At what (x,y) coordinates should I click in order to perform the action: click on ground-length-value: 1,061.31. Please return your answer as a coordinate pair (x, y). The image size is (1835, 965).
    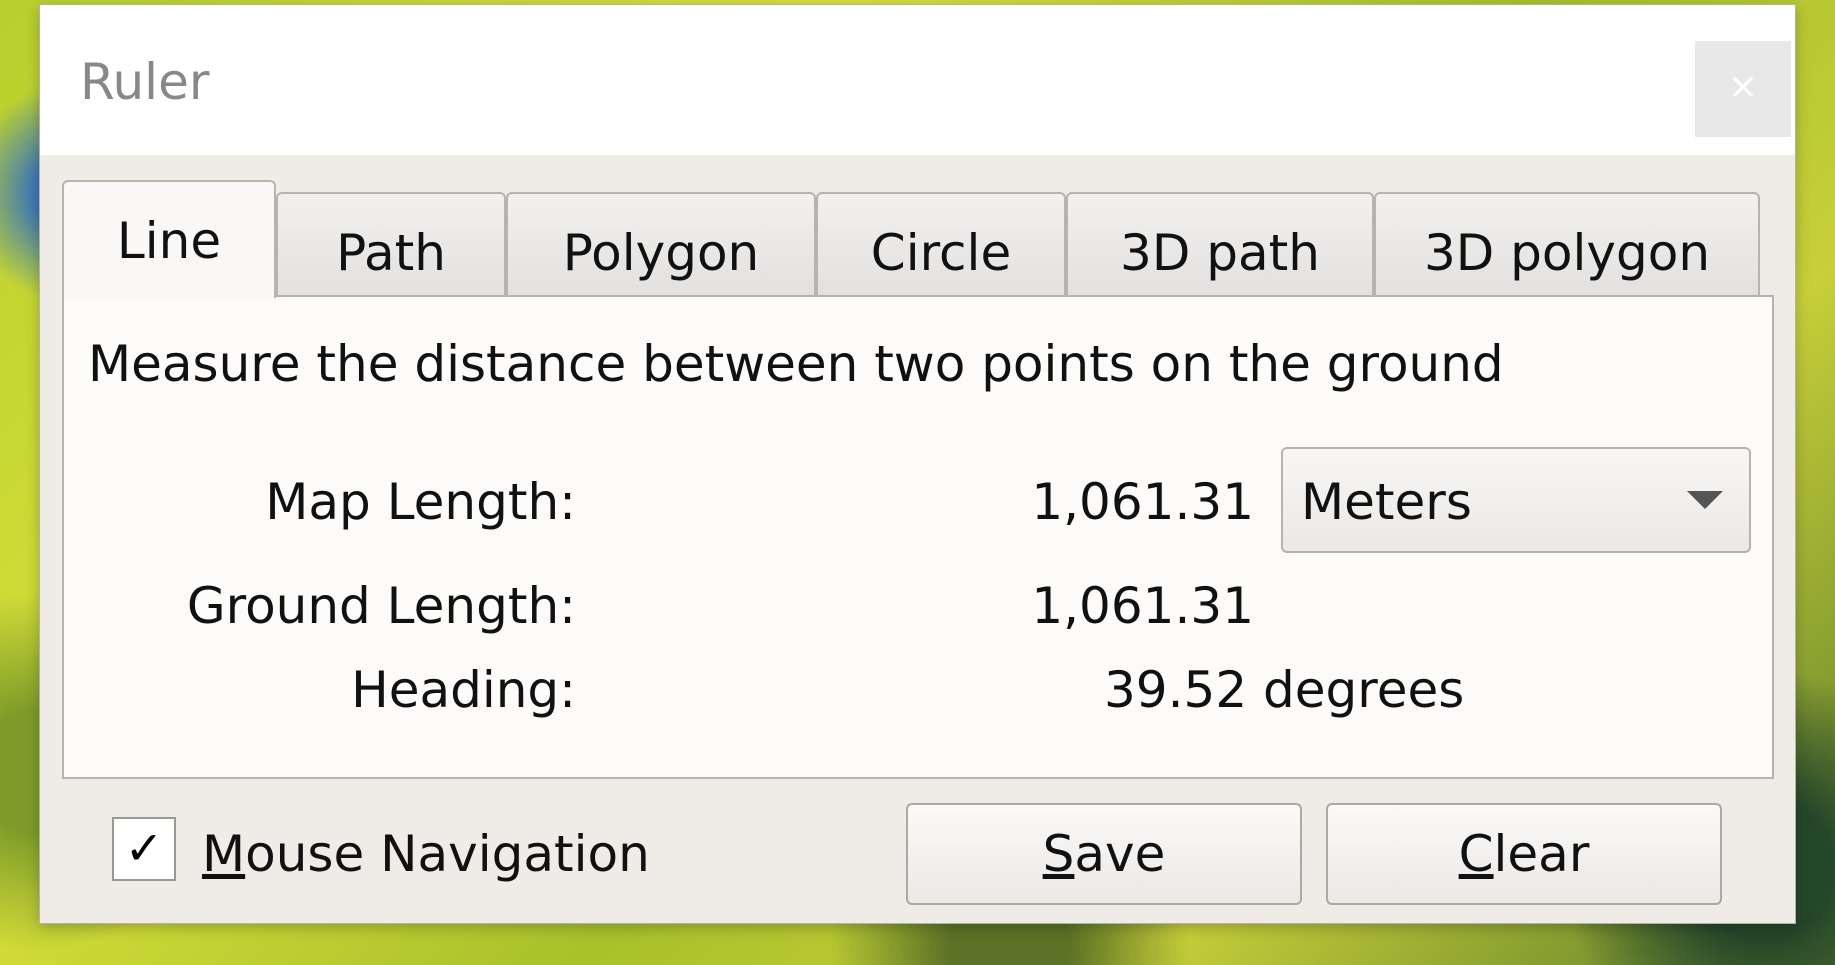
    Looking at the image, I should click on (1142, 606).